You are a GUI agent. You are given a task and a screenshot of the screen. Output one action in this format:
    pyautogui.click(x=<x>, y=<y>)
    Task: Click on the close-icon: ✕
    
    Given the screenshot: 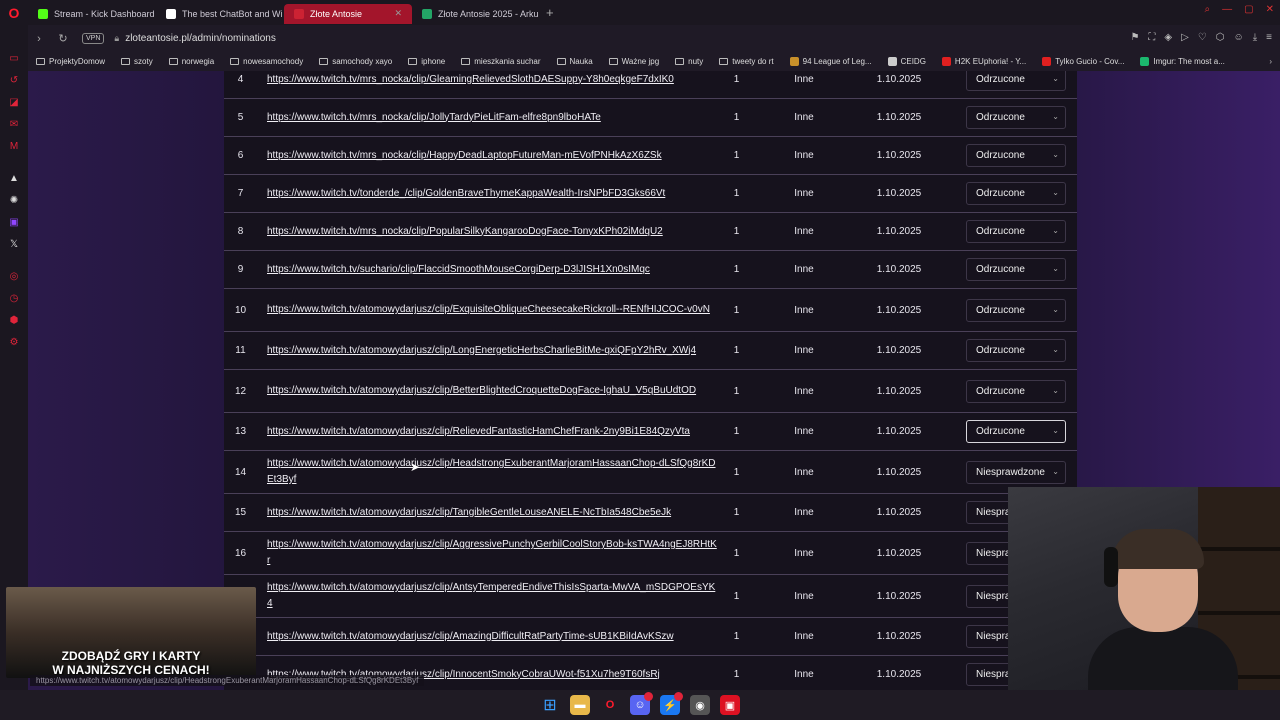 What is the action you would take?
    pyautogui.click(x=1270, y=9)
    